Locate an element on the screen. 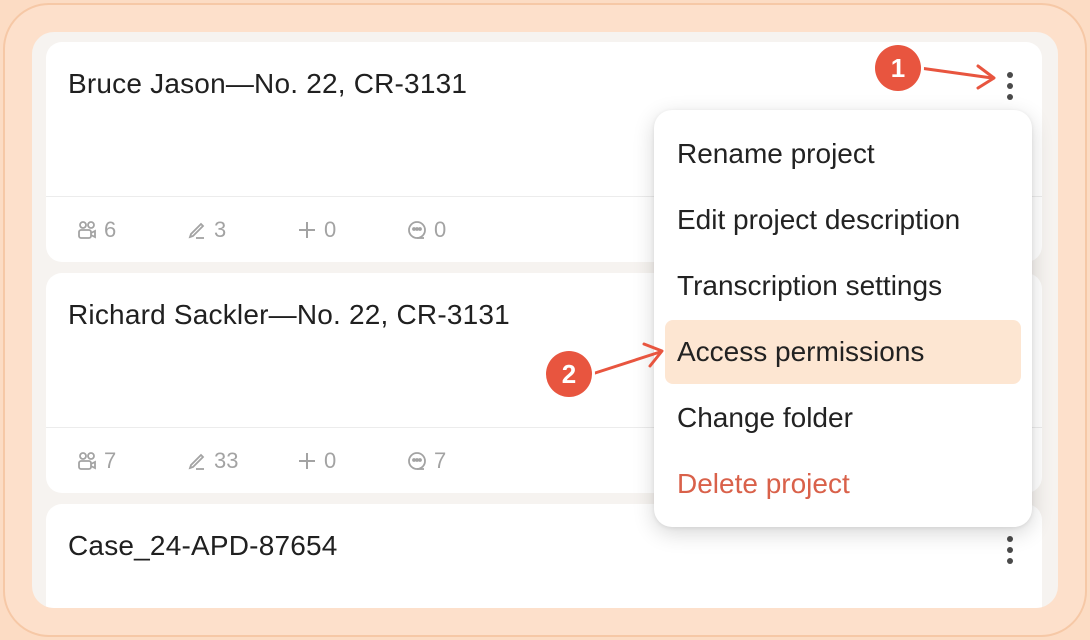 The image size is (1090, 640). members-stat: 6 is located at coordinates (131, 230).